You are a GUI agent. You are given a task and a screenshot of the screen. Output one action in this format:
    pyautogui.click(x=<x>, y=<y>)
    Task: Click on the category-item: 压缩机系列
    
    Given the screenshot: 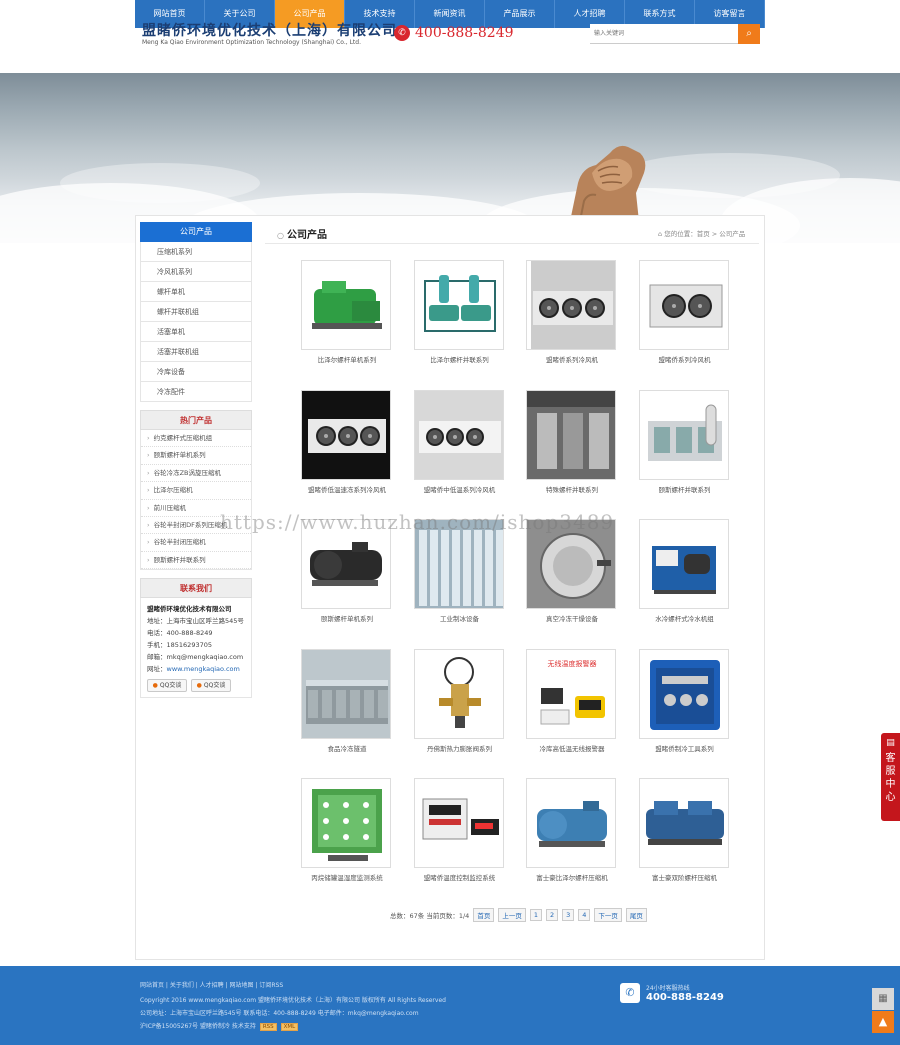 What is the action you would take?
    pyautogui.click(x=196, y=252)
    